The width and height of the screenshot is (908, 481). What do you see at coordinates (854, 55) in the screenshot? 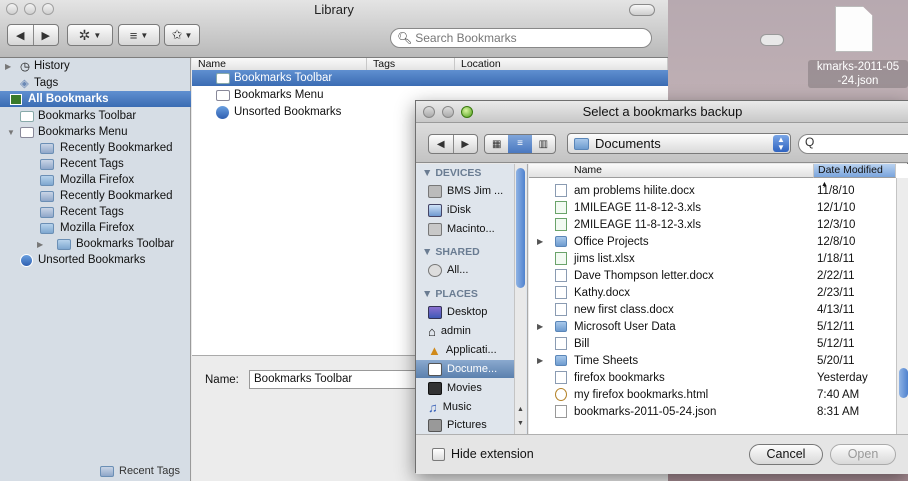
I see `desktop-file-json: kmarks-2011-05 -24.json` at bounding box center [854, 55].